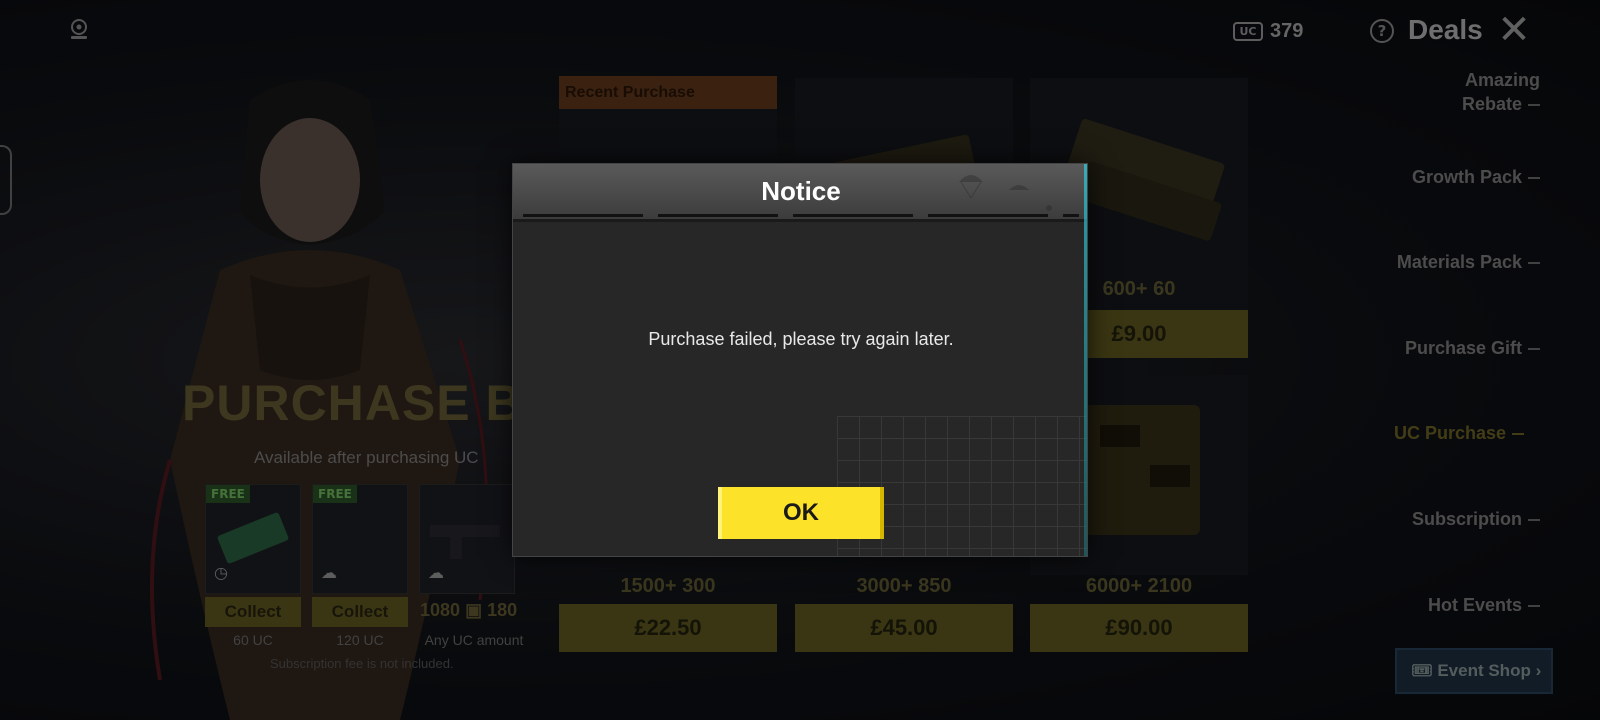 The image size is (1600, 720). What do you see at coordinates (801, 513) in the screenshot?
I see `ok-button: OK` at bounding box center [801, 513].